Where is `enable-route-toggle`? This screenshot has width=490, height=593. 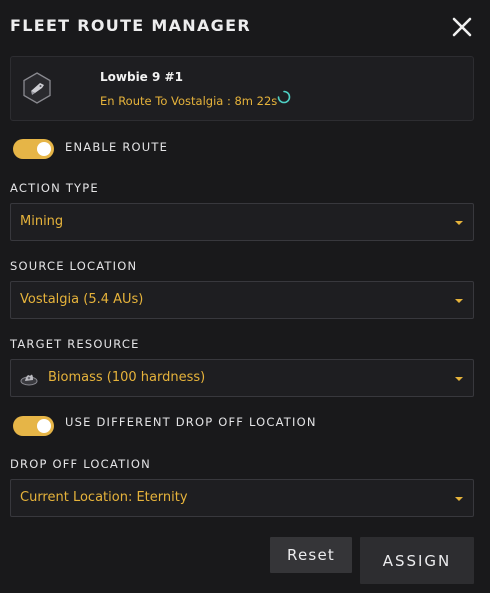
enable-route-toggle is located at coordinates (33, 149).